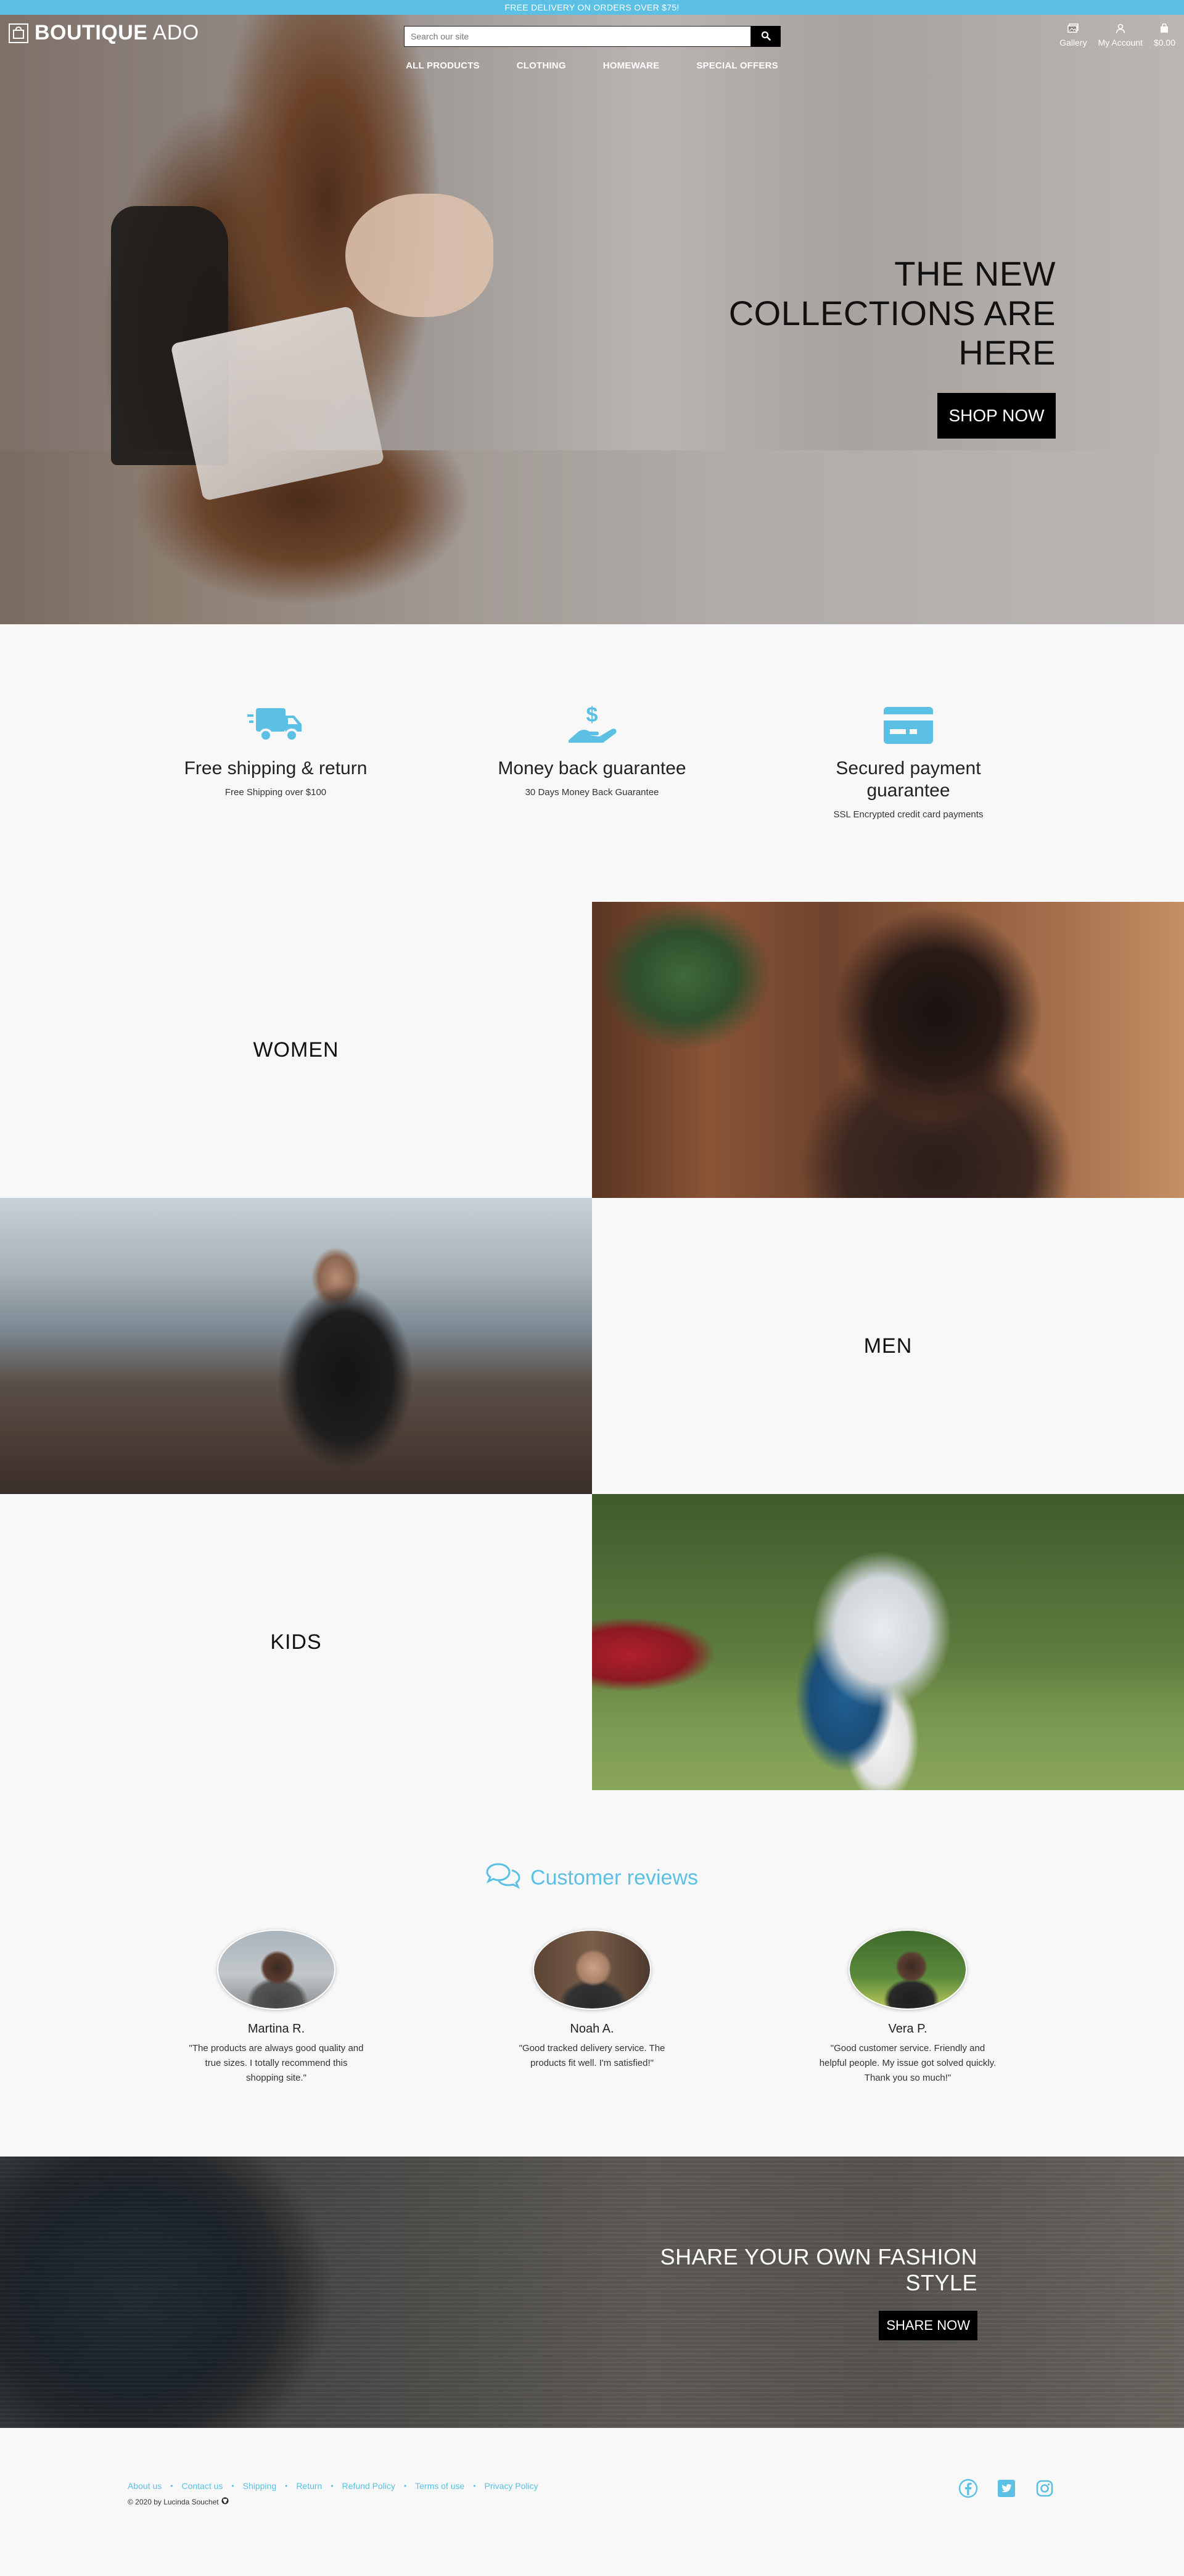 The width and height of the screenshot is (1184, 2576). I want to click on hero-image-hand, so click(419, 255).